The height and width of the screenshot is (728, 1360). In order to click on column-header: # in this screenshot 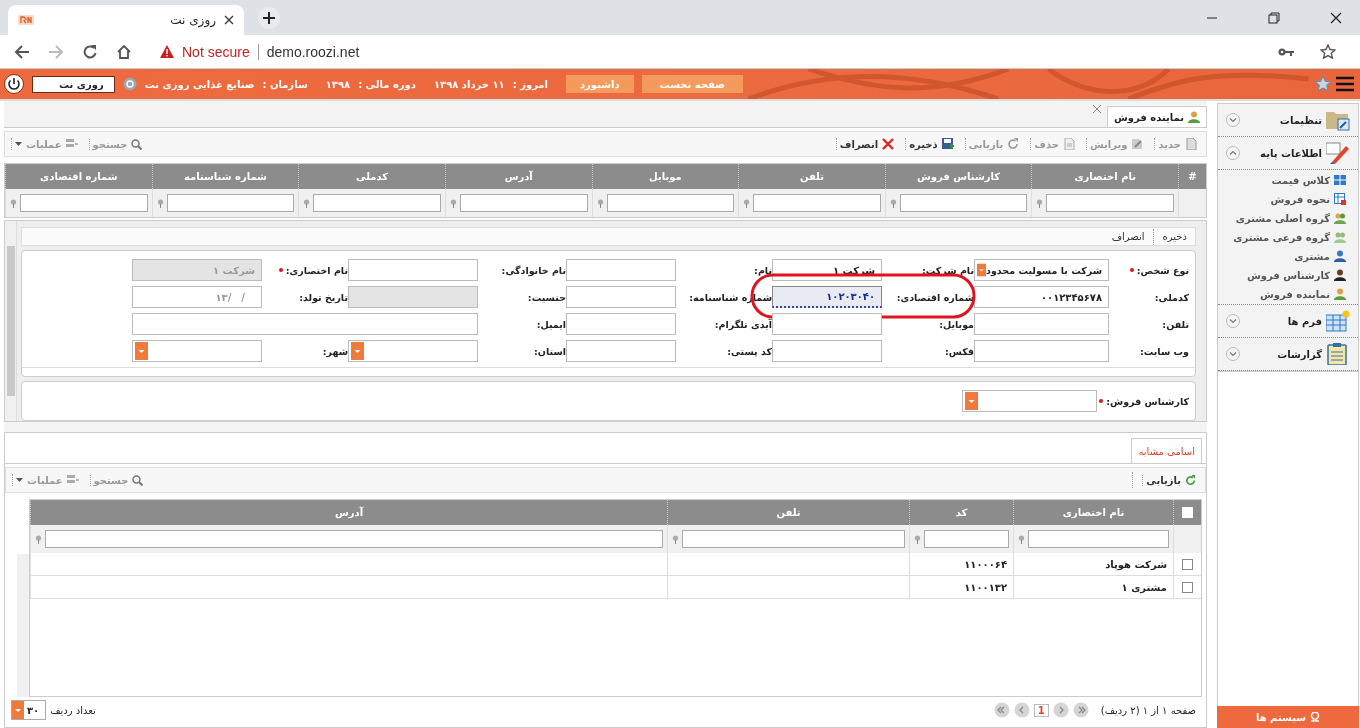, I will do `click(1192, 176)`.